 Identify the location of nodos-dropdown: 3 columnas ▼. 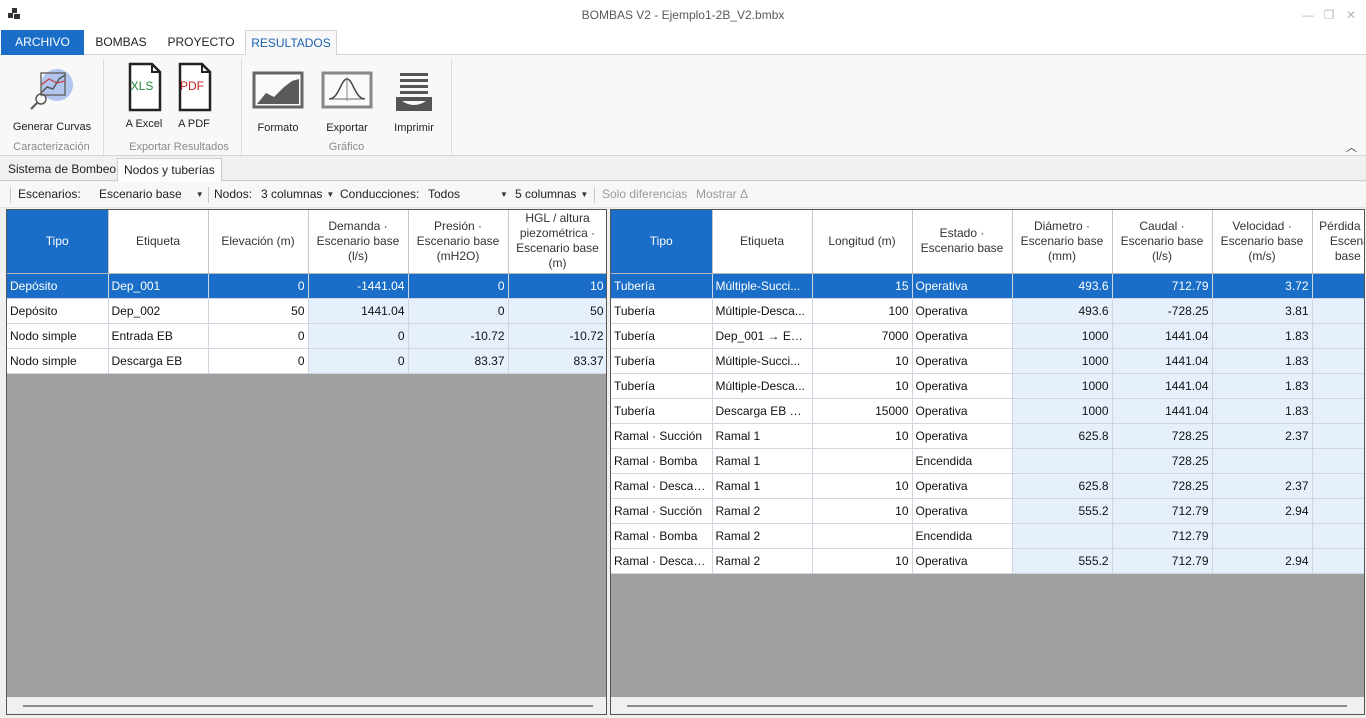
(297, 194).